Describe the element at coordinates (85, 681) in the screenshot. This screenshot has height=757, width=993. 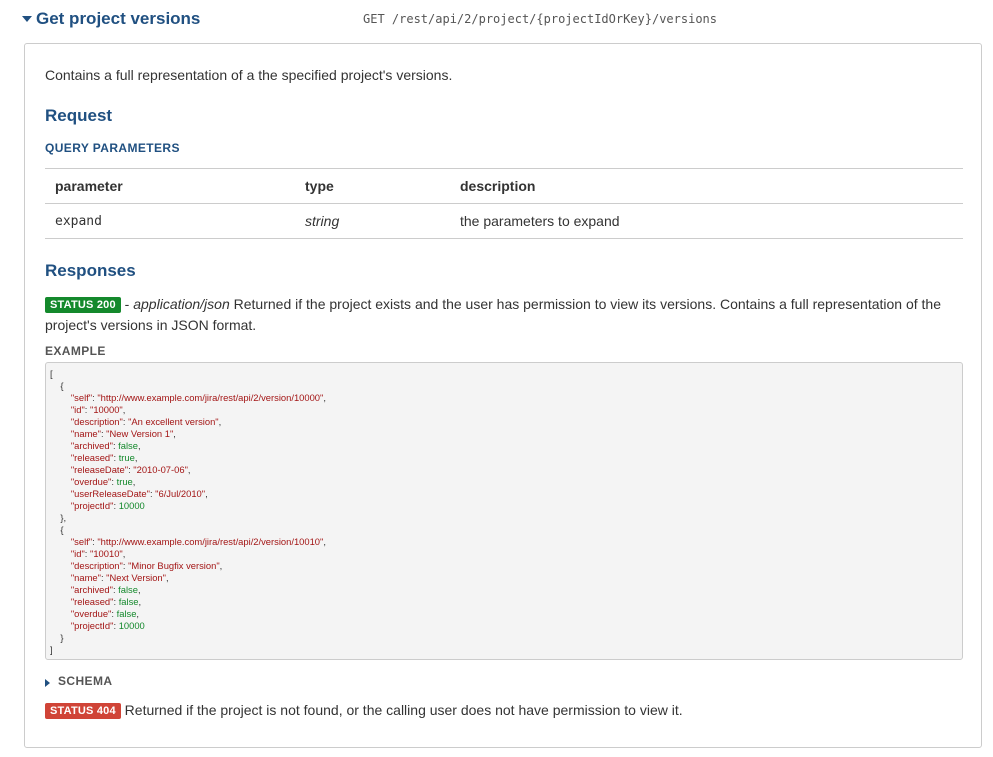
I see `schema-label: SCHEMA` at that location.